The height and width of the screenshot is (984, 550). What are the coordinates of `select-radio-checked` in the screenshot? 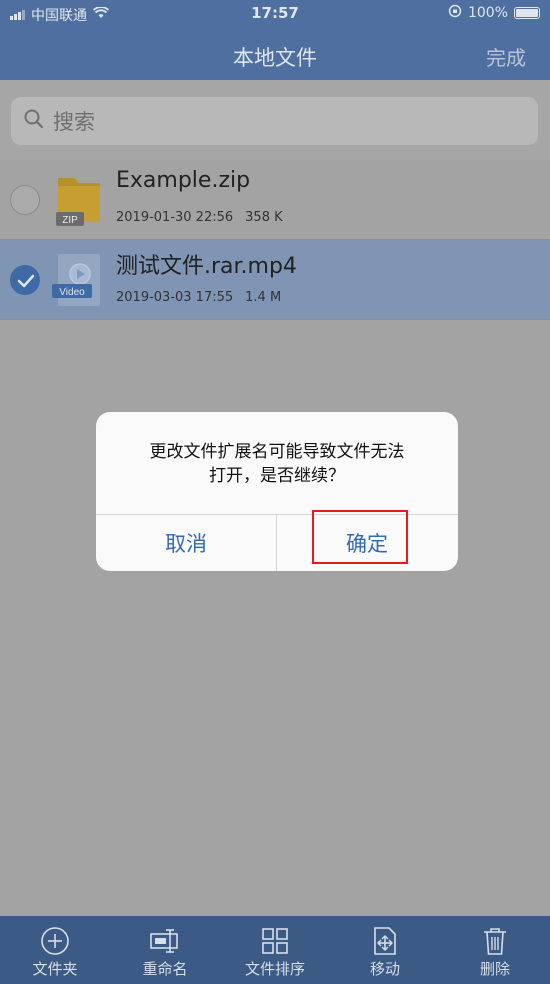 It's located at (25, 280).